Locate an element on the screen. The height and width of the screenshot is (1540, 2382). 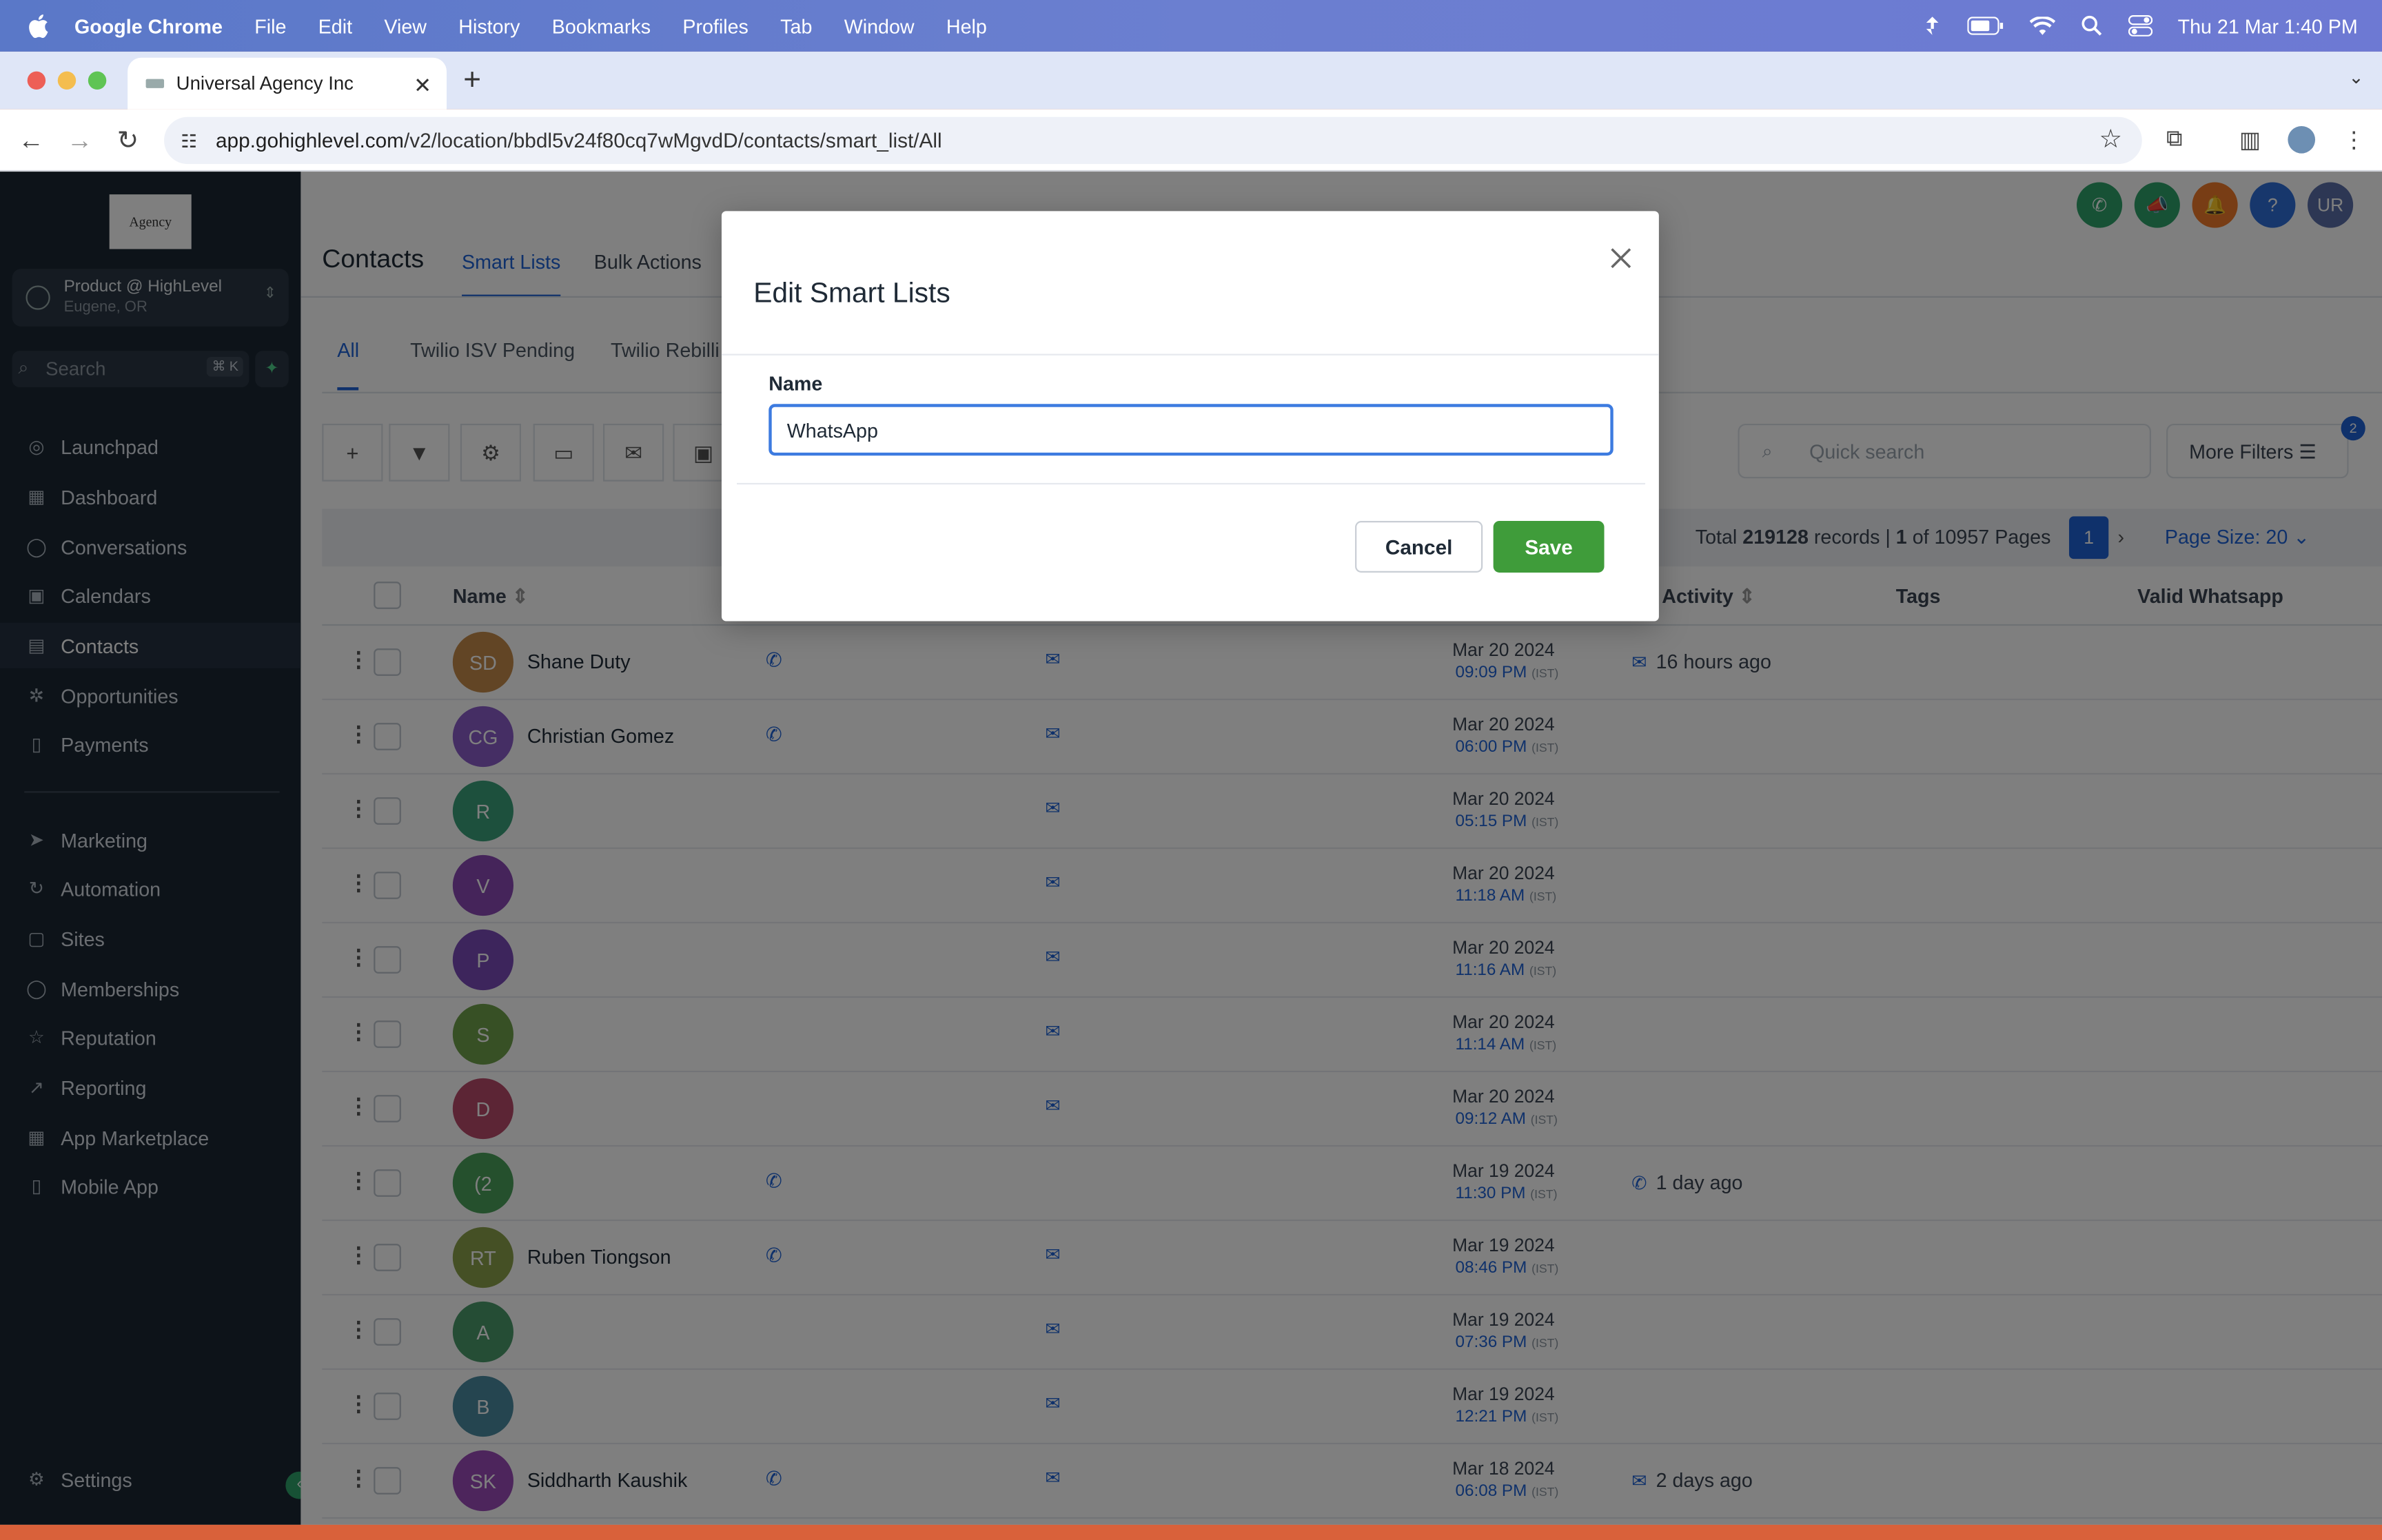
minimize-window-button is located at coordinates (67, 80).